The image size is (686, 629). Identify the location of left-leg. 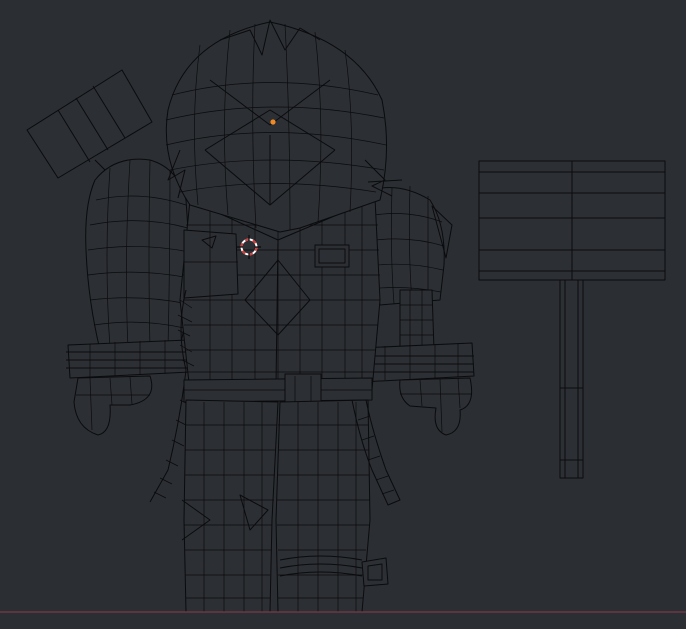
(230, 506).